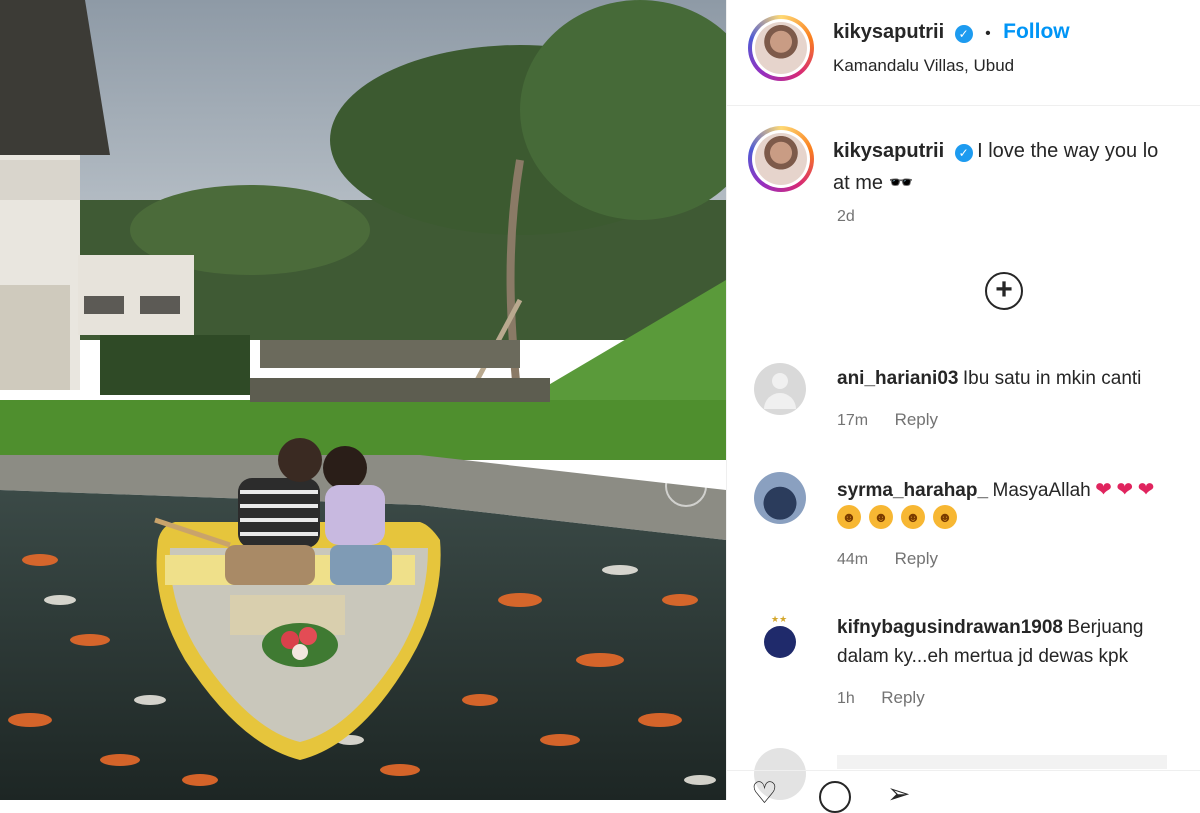 This screenshot has width=1200, height=813. Describe the element at coordinates (1041, 490) in the screenshot. I see `comment-text: MasyaAllah` at that location.